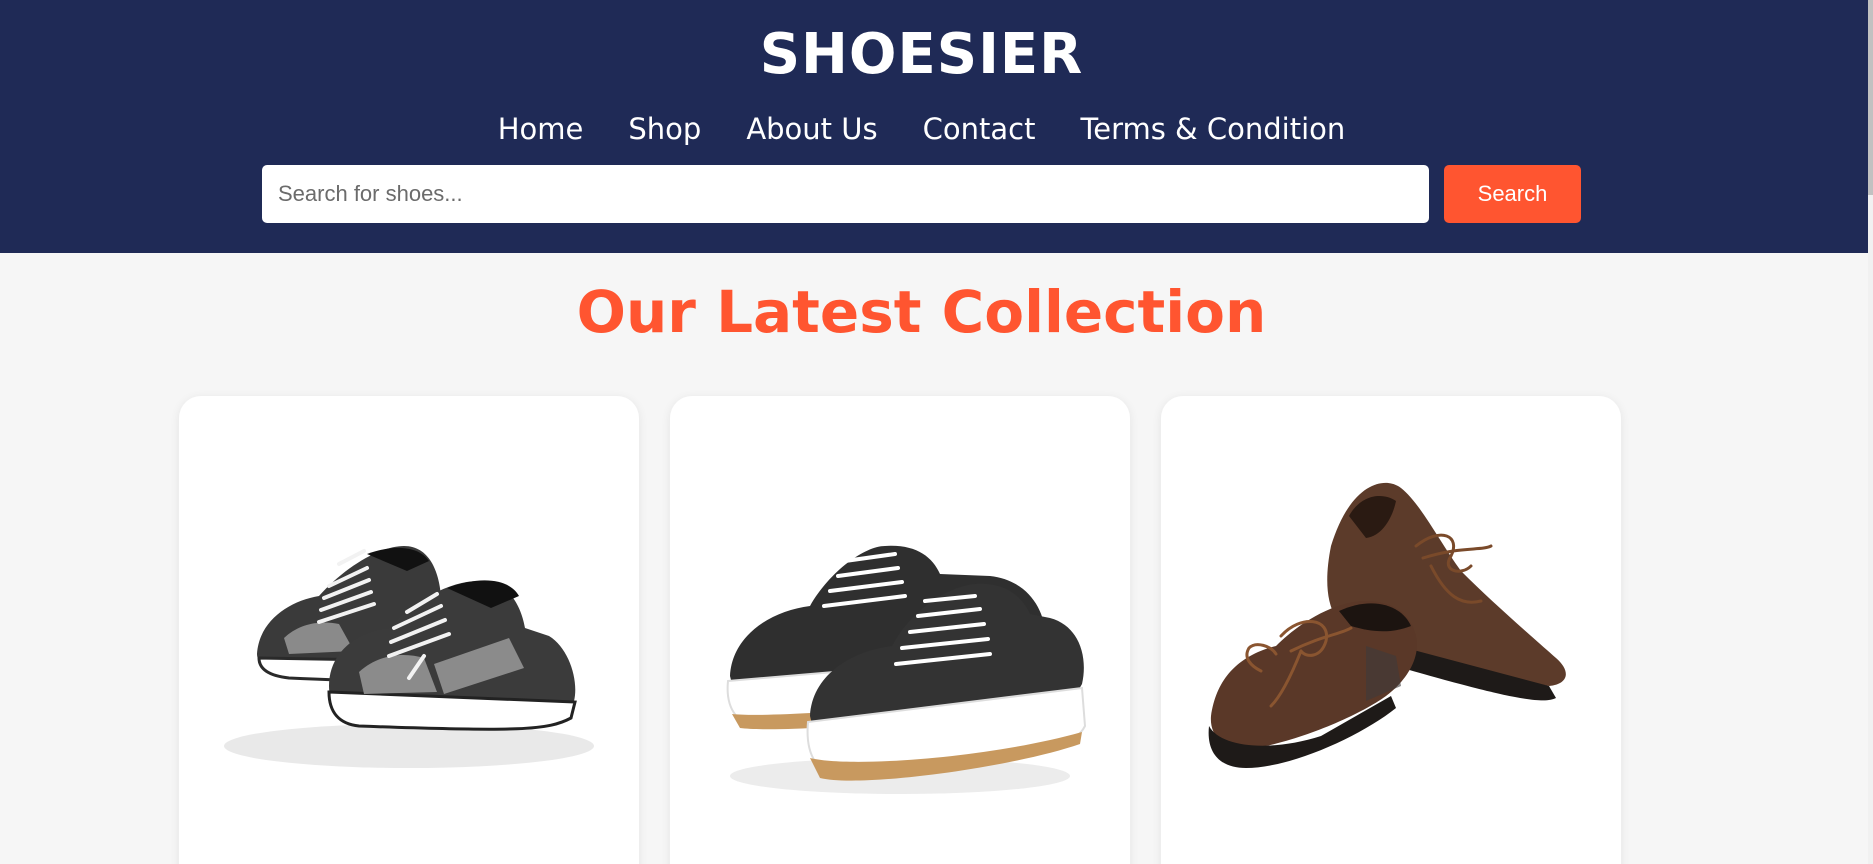 This screenshot has width=1873, height=864. I want to click on section-title: Our Latest Collection, so click(921, 312).